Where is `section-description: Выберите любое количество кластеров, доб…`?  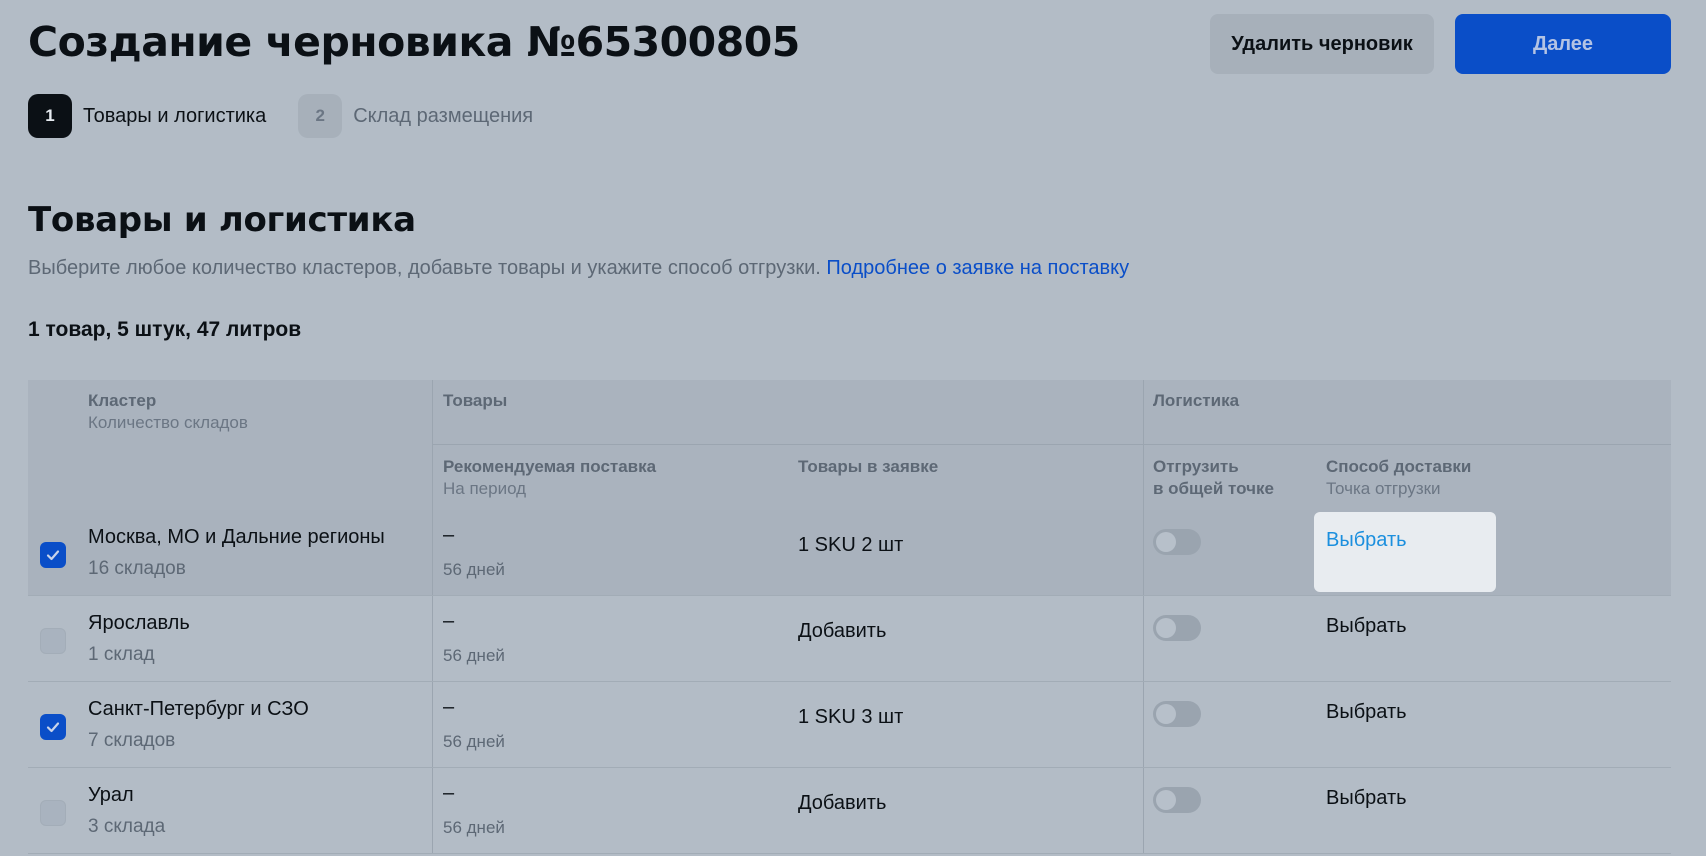
section-description: Выберите любое количество кластеров, доб… is located at coordinates (578, 268).